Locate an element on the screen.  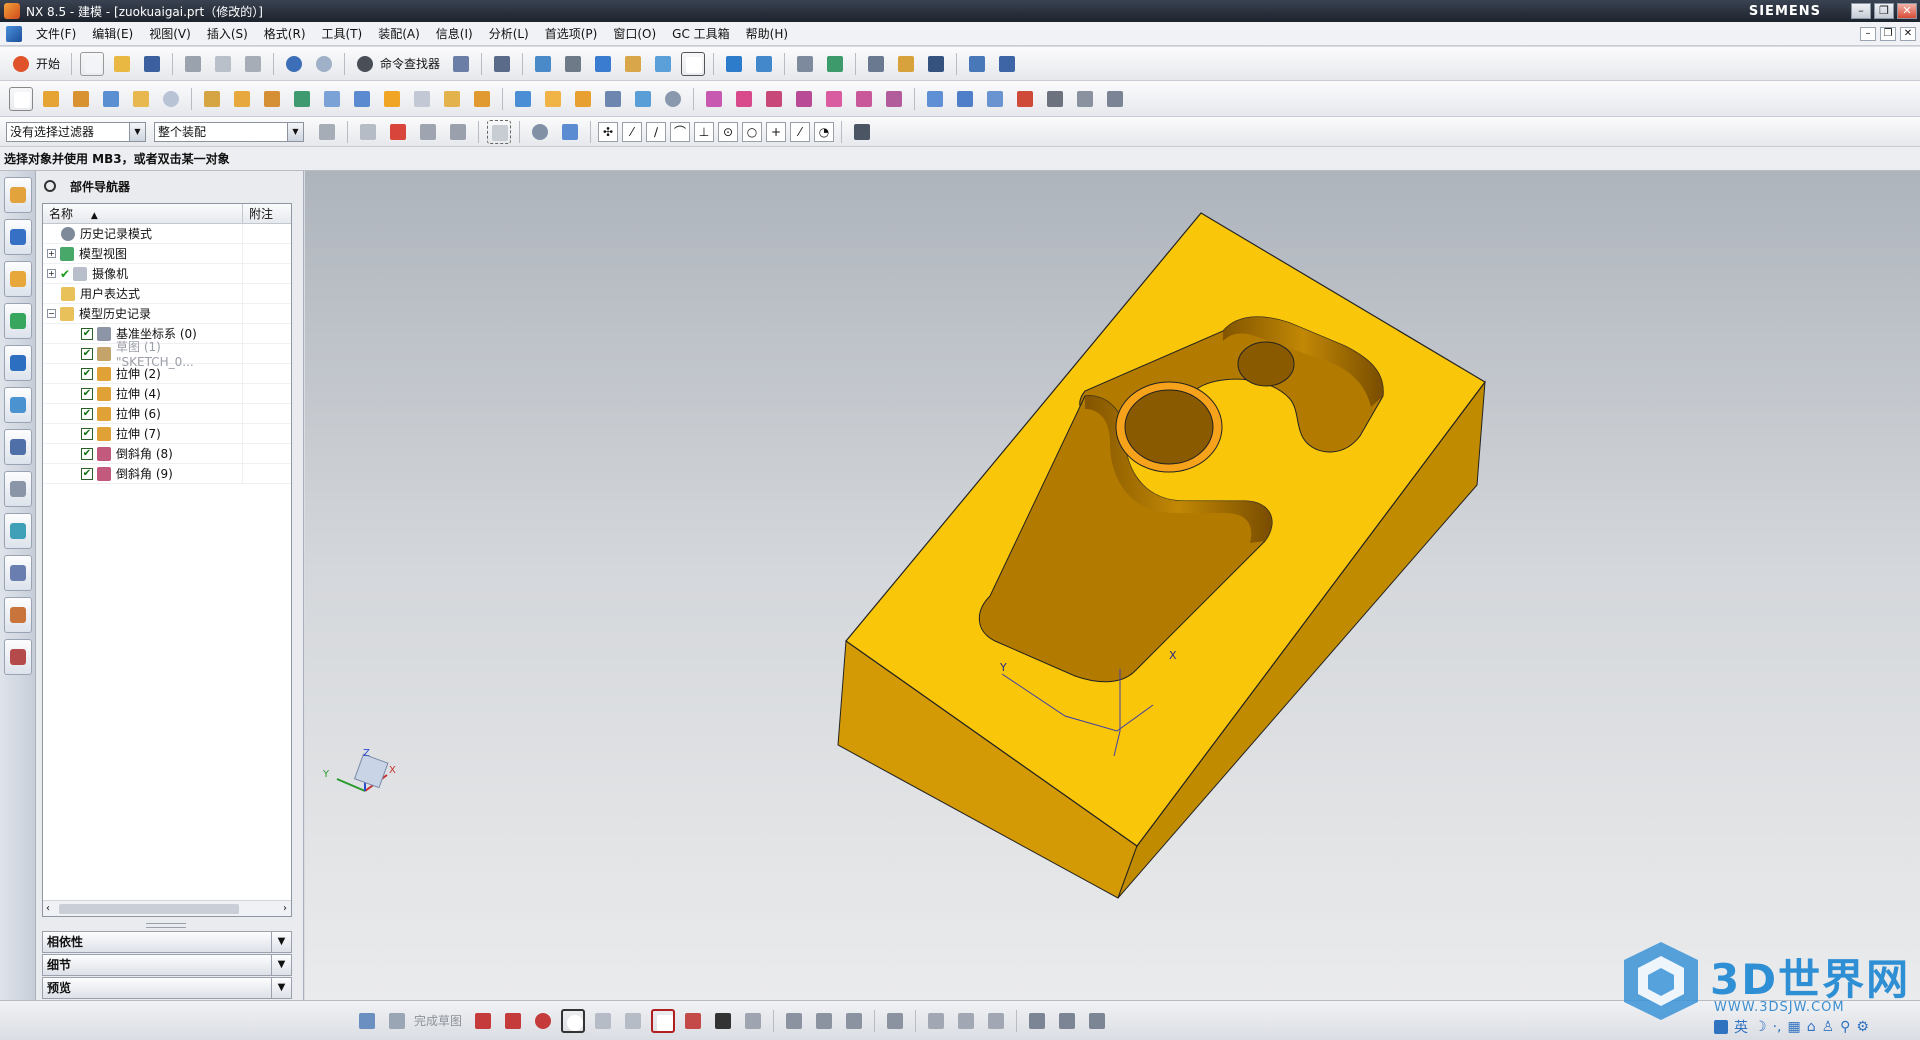
constraint-navigator-icon is located at coordinates (18, 237).